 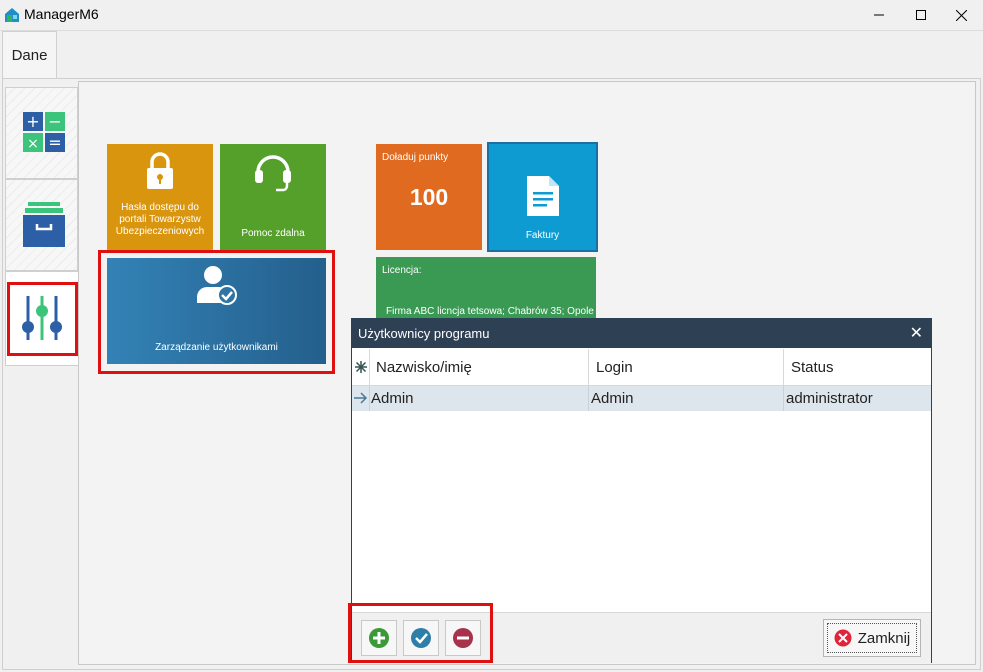 I want to click on sidebar-archive-button, so click(x=41, y=225).